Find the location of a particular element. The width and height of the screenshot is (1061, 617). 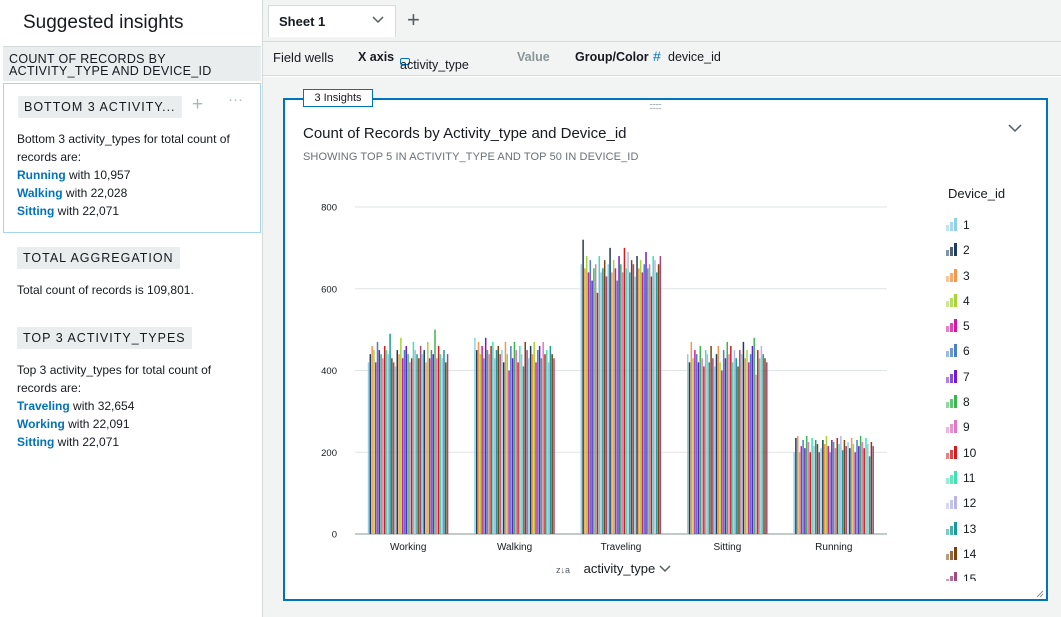

legend-item: 10 is located at coordinates (991, 458).